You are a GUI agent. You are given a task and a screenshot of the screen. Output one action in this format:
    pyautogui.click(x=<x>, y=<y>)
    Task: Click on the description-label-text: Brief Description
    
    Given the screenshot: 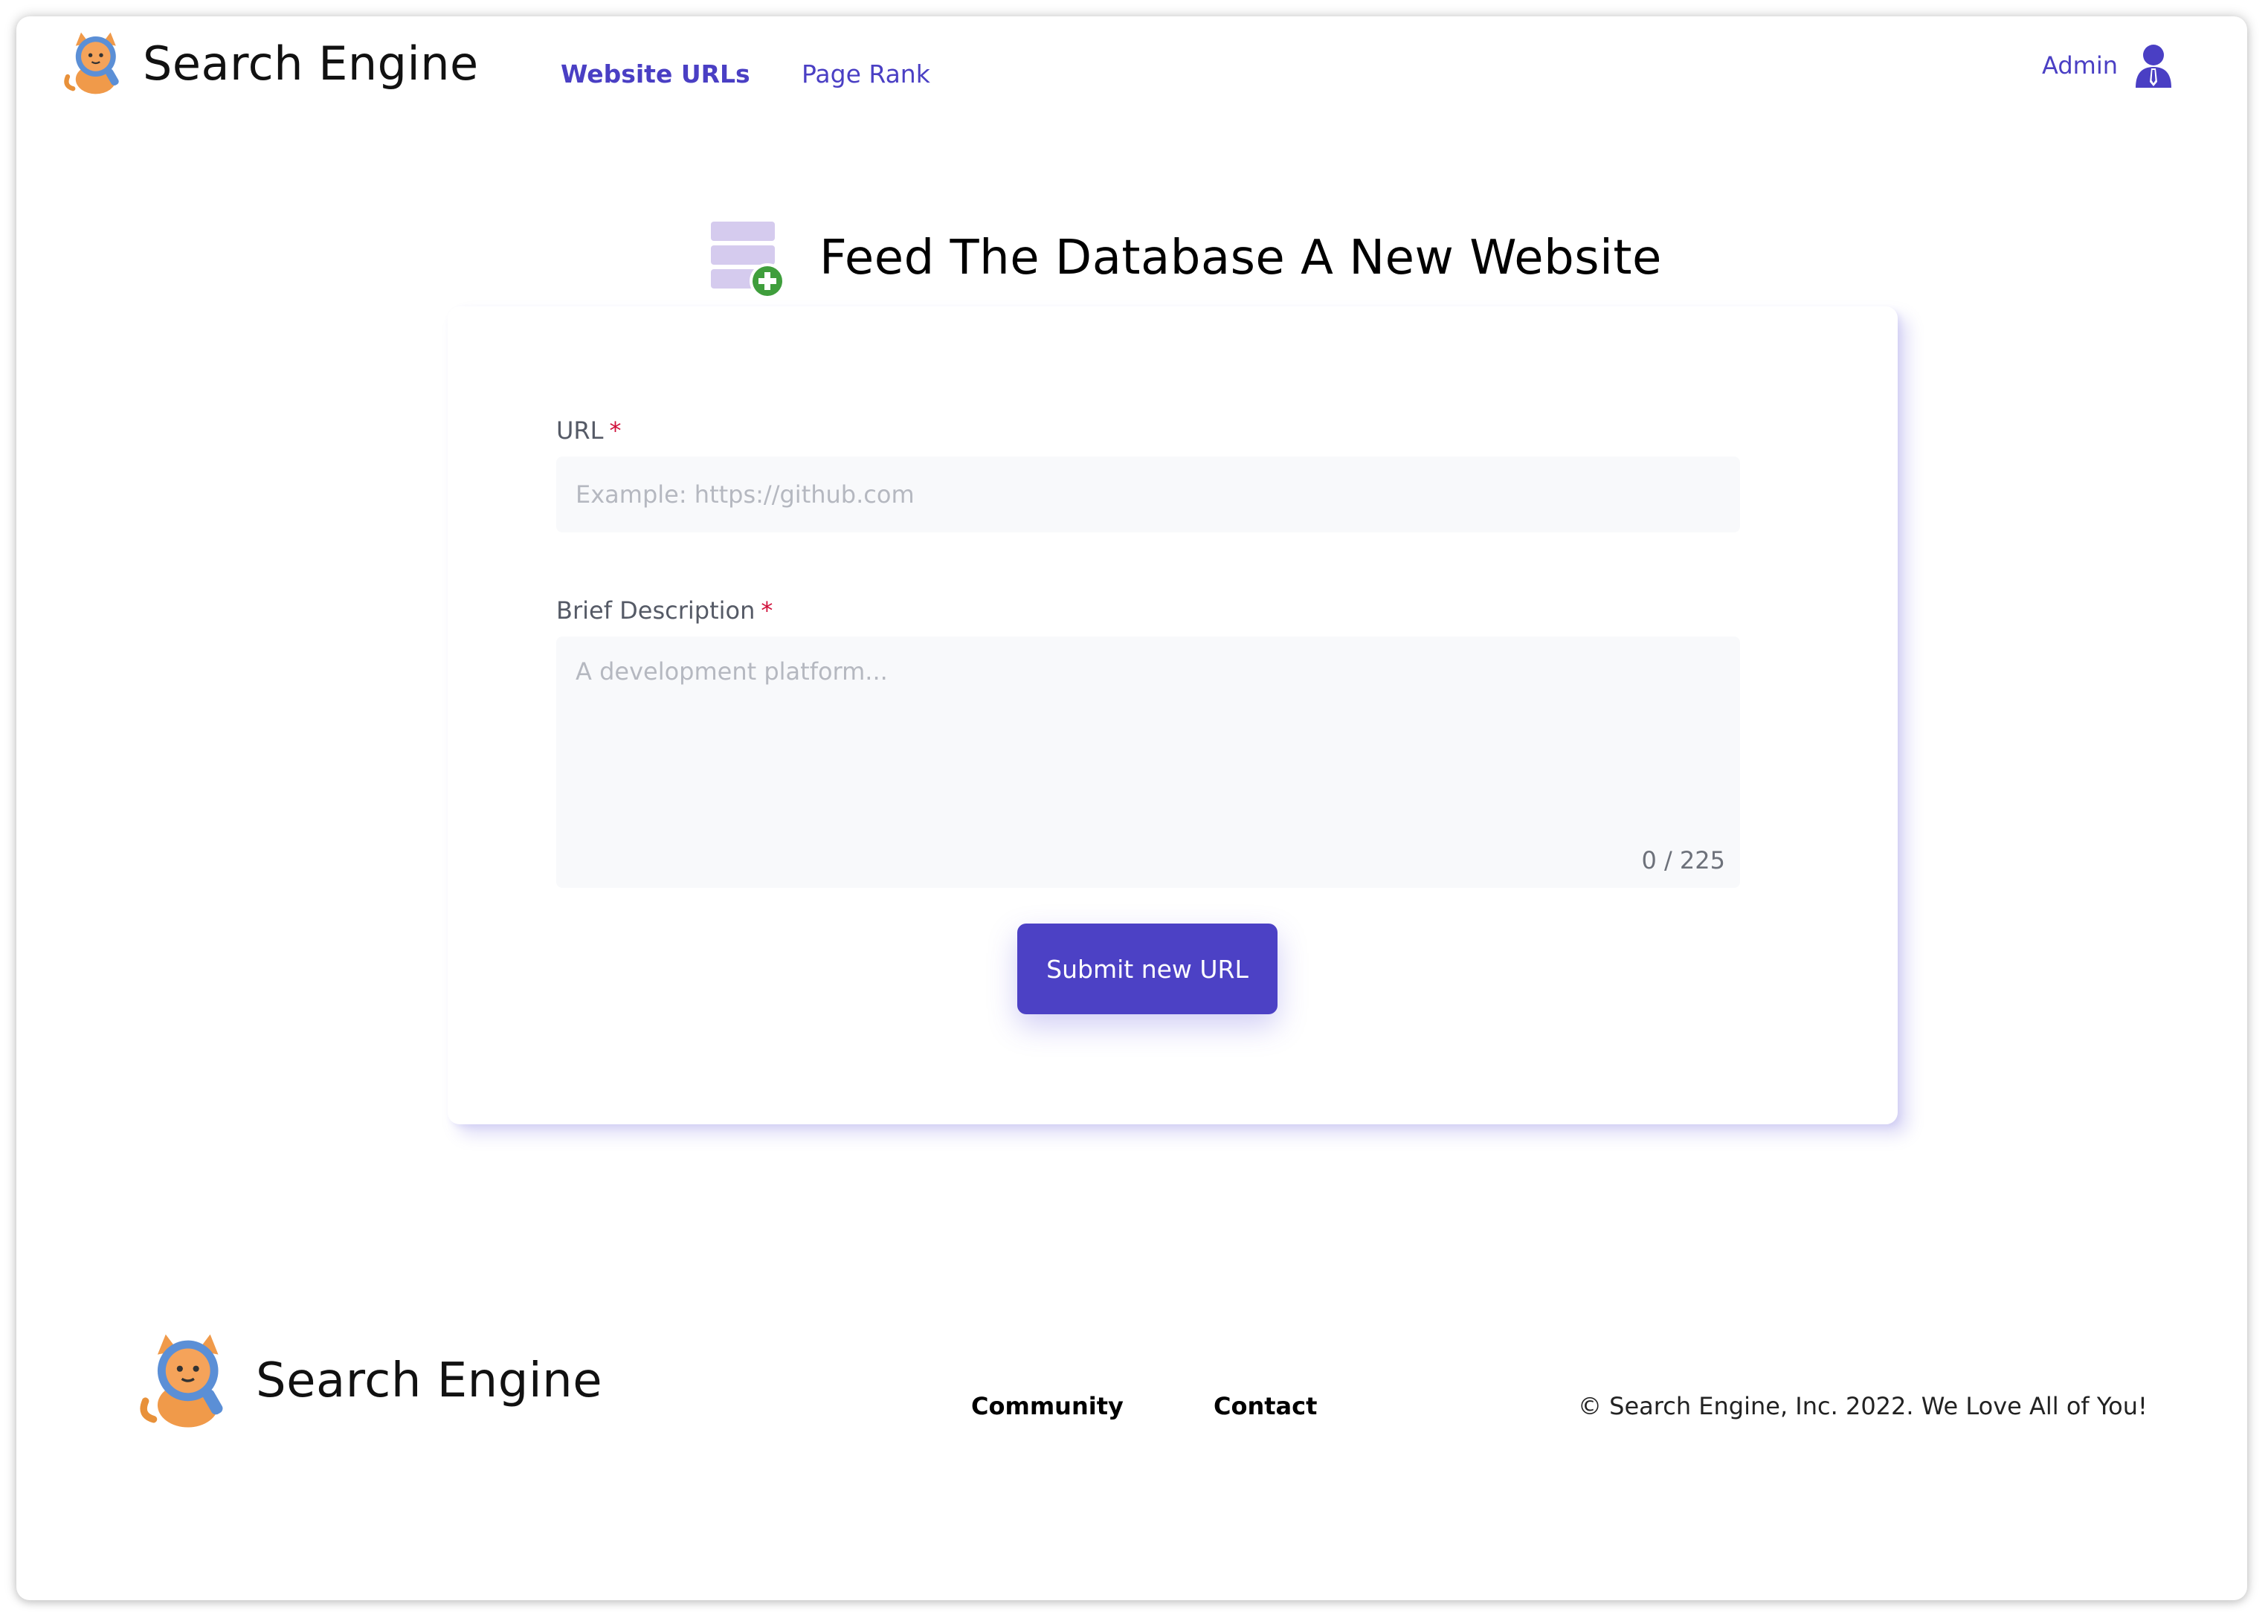 What is the action you would take?
    pyautogui.click(x=656, y=610)
    